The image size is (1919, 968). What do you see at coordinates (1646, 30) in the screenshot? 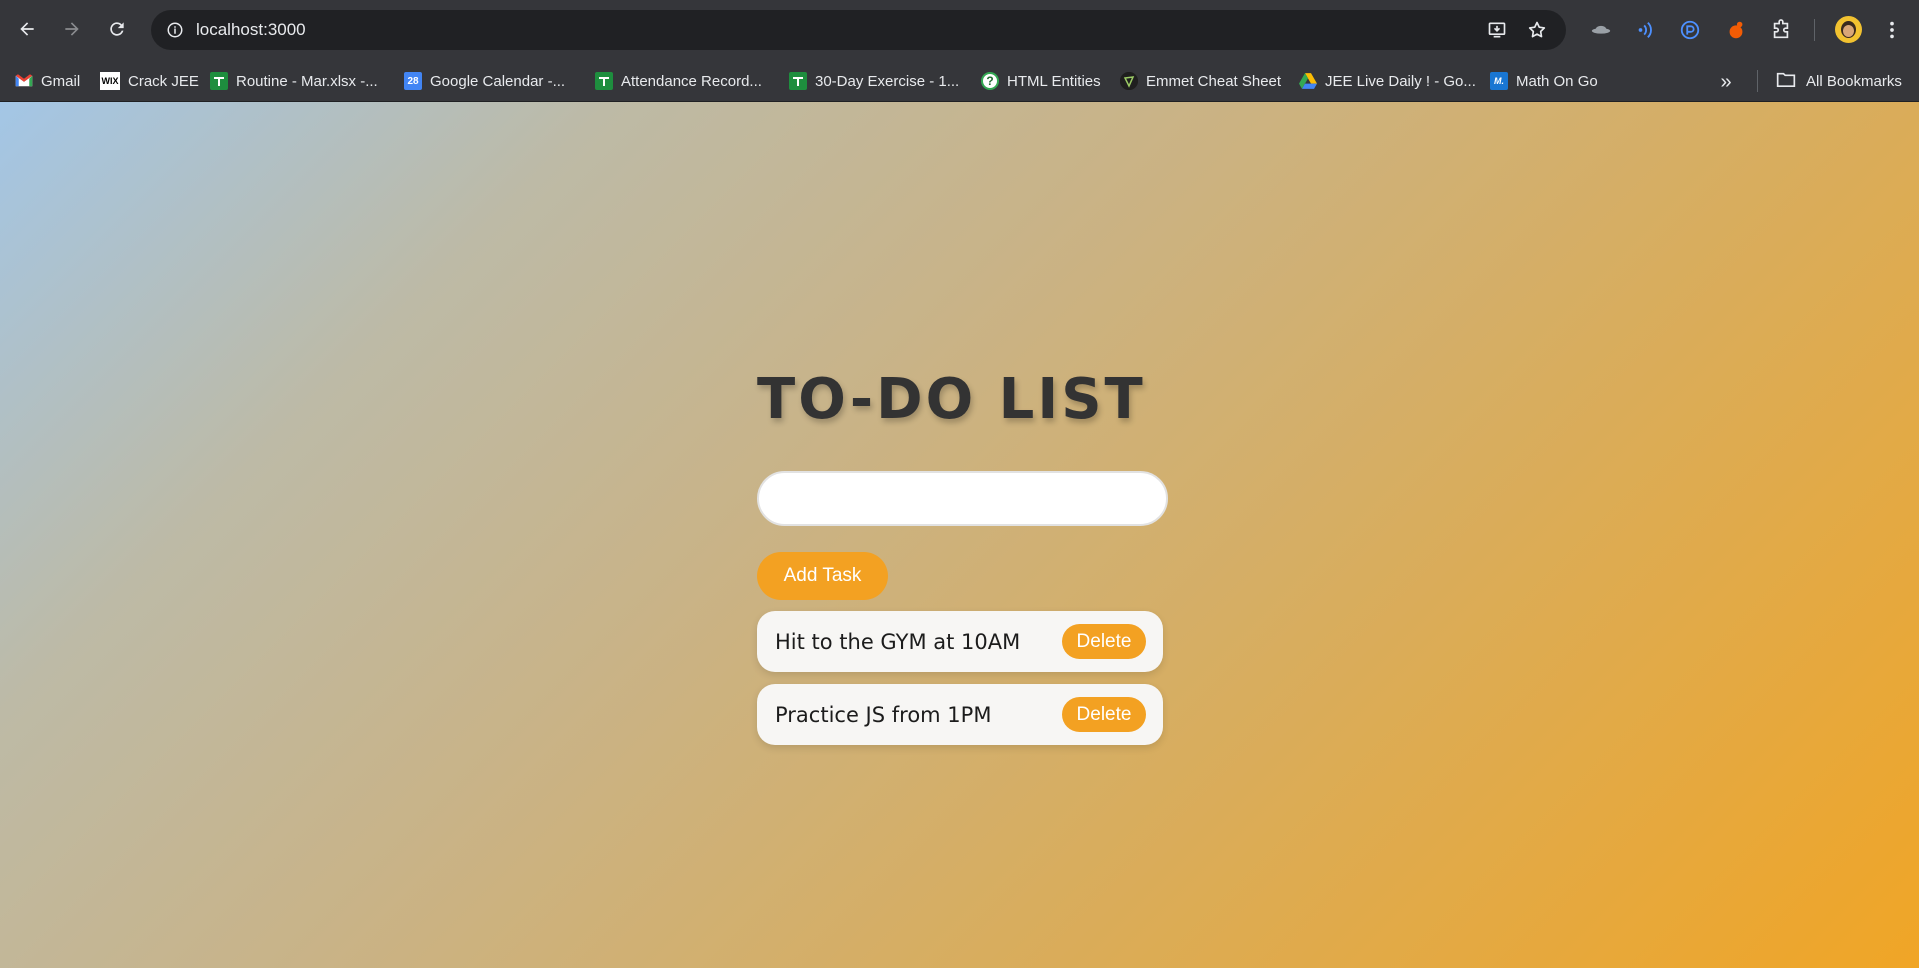
I see `wifi-extension-icon` at bounding box center [1646, 30].